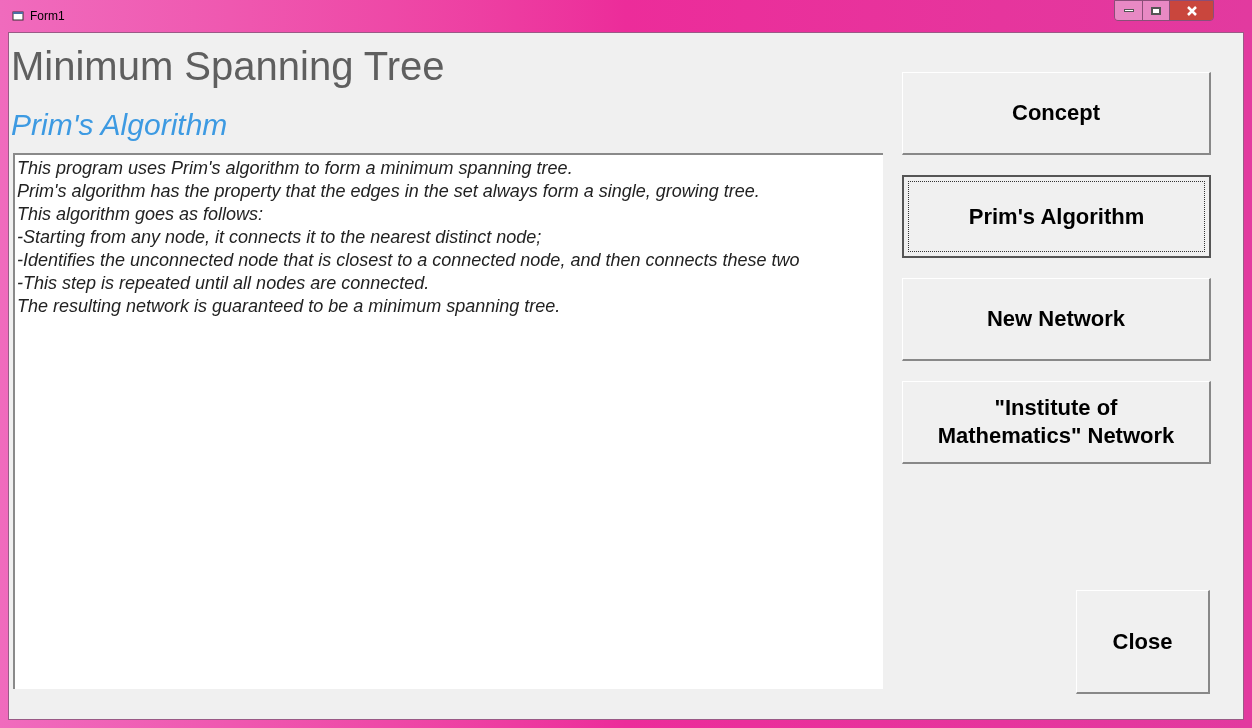  Describe the element at coordinates (280, 237) in the screenshot. I see `description-line: -Starting from any node, it connects it to the nearest distinct node;` at that location.